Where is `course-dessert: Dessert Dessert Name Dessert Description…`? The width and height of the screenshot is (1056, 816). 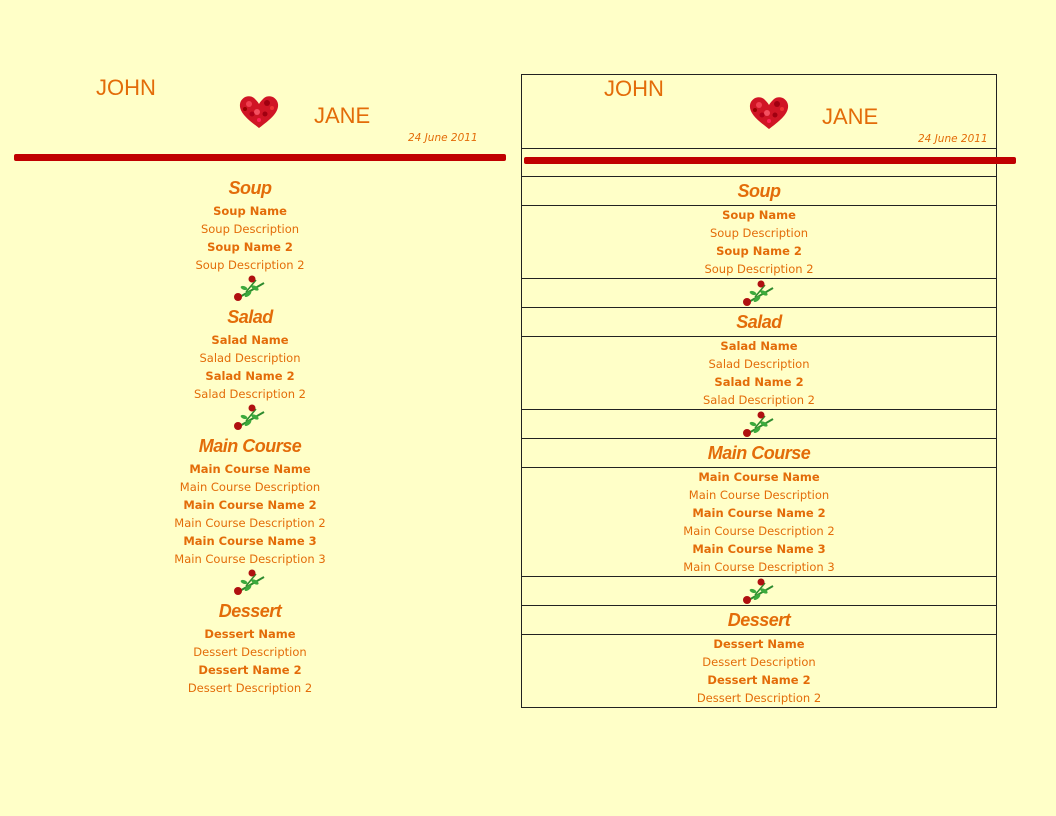 course-dessert: Dessert Dessert Name Dessert Description… is located at coordinates (250, 649).